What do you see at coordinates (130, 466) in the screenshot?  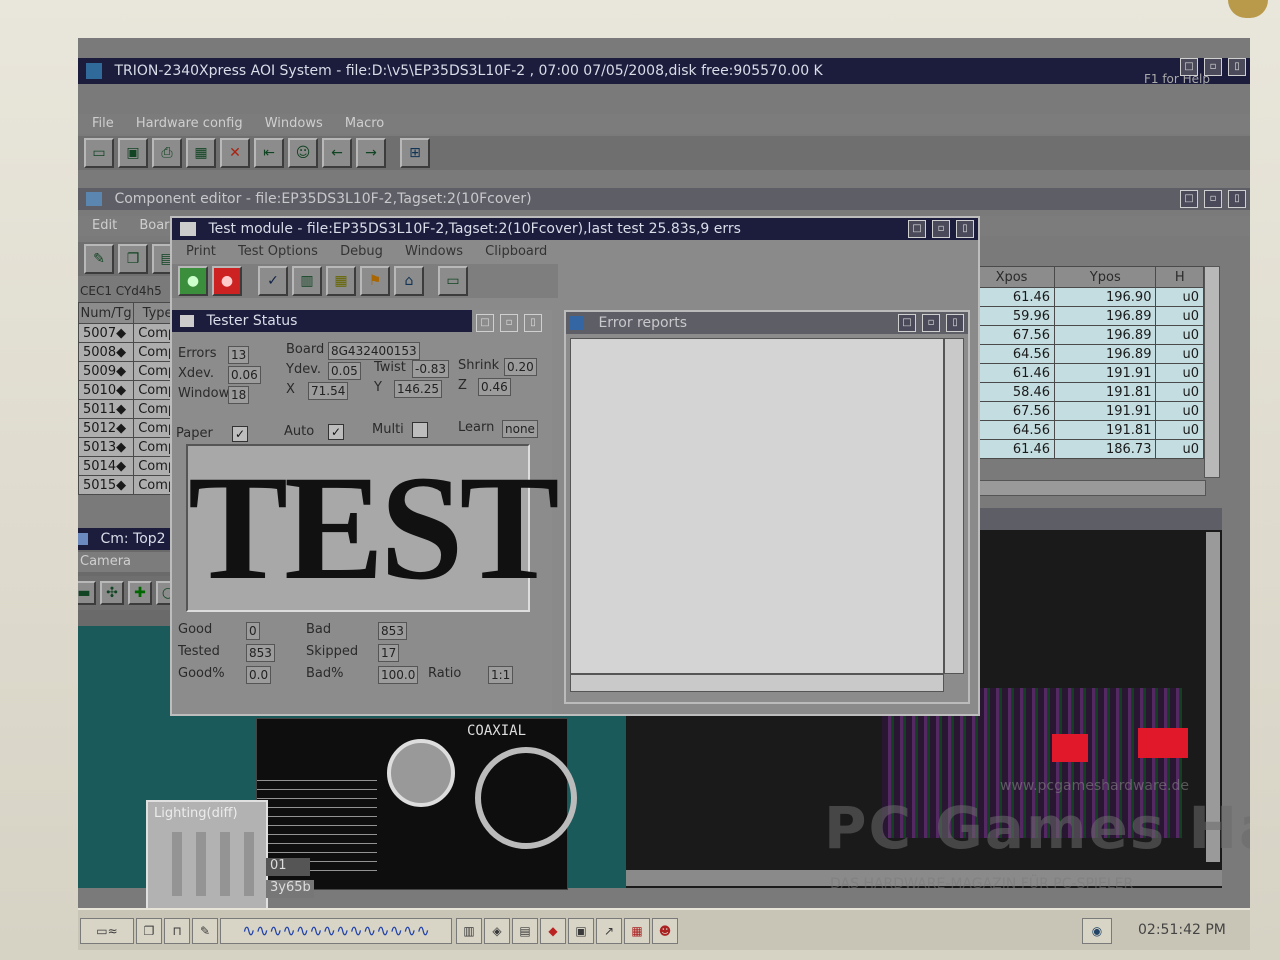 I see `table-row: 5014◆ Comp` at bounding box center [130, 466].